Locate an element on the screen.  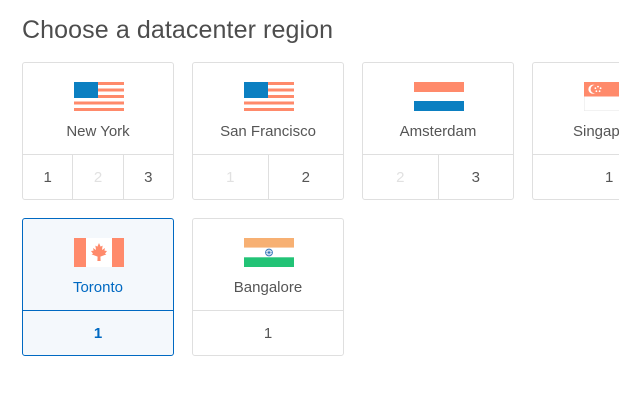
singapore-flag-icon is located at coordinates (601, 96).